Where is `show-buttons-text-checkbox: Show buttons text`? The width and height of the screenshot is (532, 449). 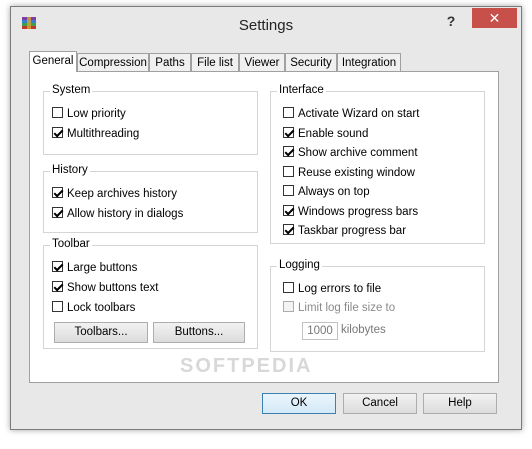 show-buttons-text-checkbox: Show buttons text is located at coordinates (105, 288).